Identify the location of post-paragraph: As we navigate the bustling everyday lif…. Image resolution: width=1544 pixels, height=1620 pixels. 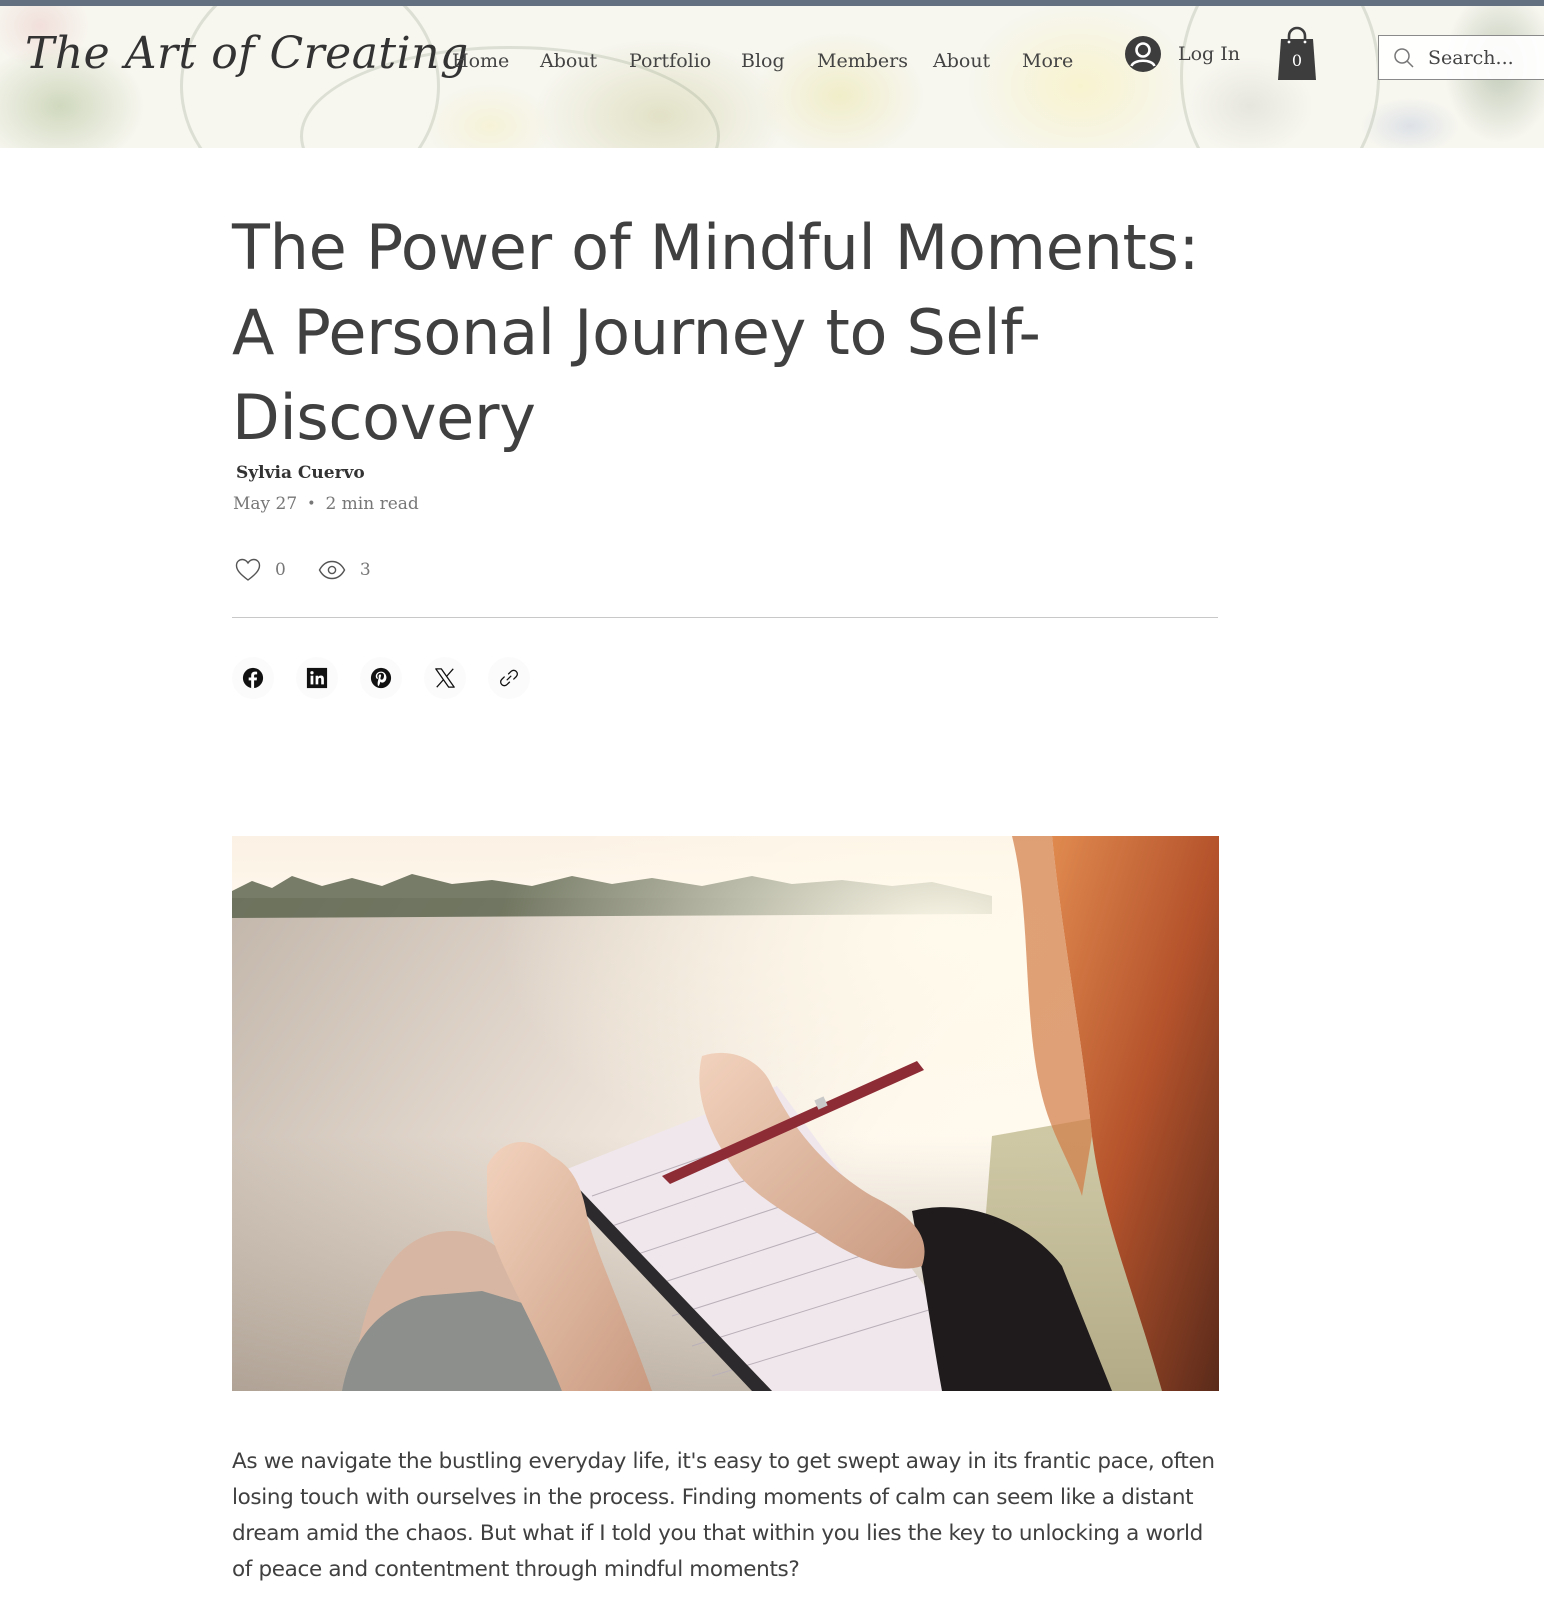
(723, 1515).